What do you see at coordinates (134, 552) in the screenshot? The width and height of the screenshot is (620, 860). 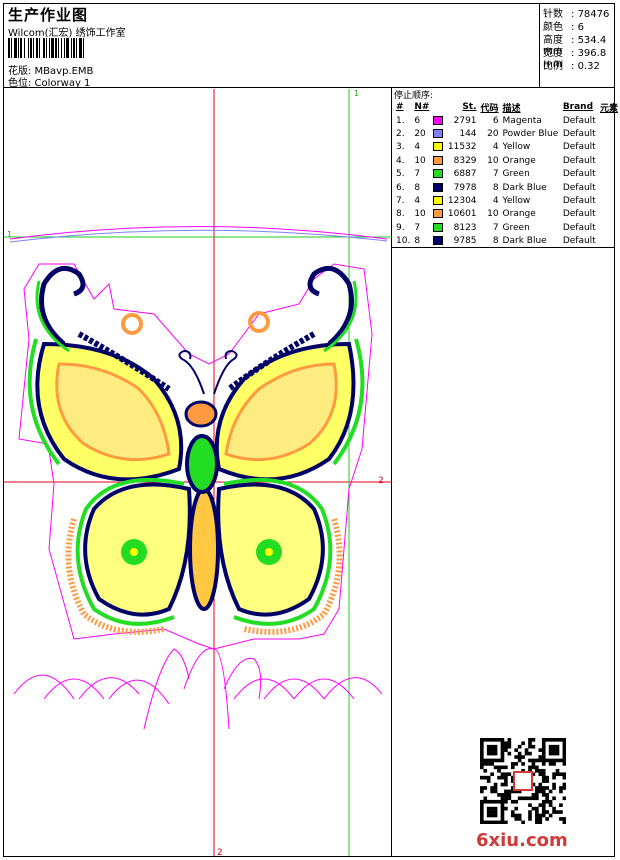 I see `flower-left-center` at bounding box center [134, 552].